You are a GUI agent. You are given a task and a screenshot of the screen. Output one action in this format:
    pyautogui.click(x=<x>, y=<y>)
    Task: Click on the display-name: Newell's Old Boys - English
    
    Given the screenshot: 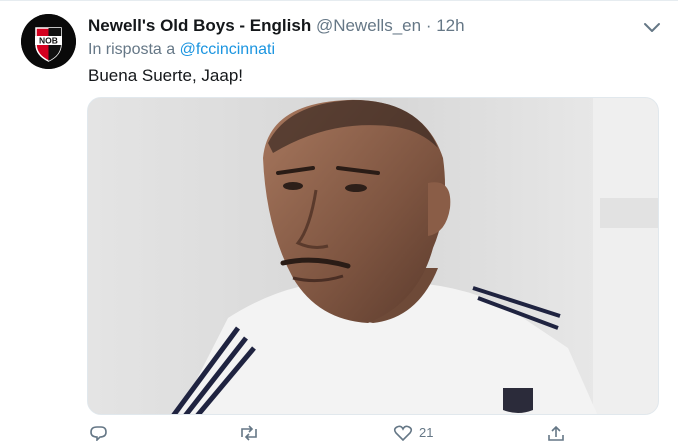 What is the action you would take?
    pyautogui.click(x=199, y=25)
    